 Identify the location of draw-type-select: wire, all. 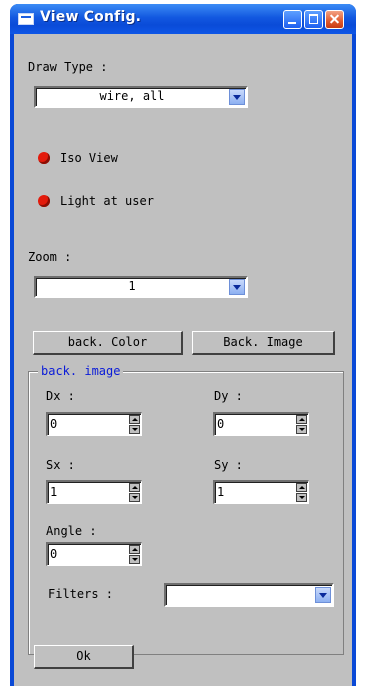
(141, 97).